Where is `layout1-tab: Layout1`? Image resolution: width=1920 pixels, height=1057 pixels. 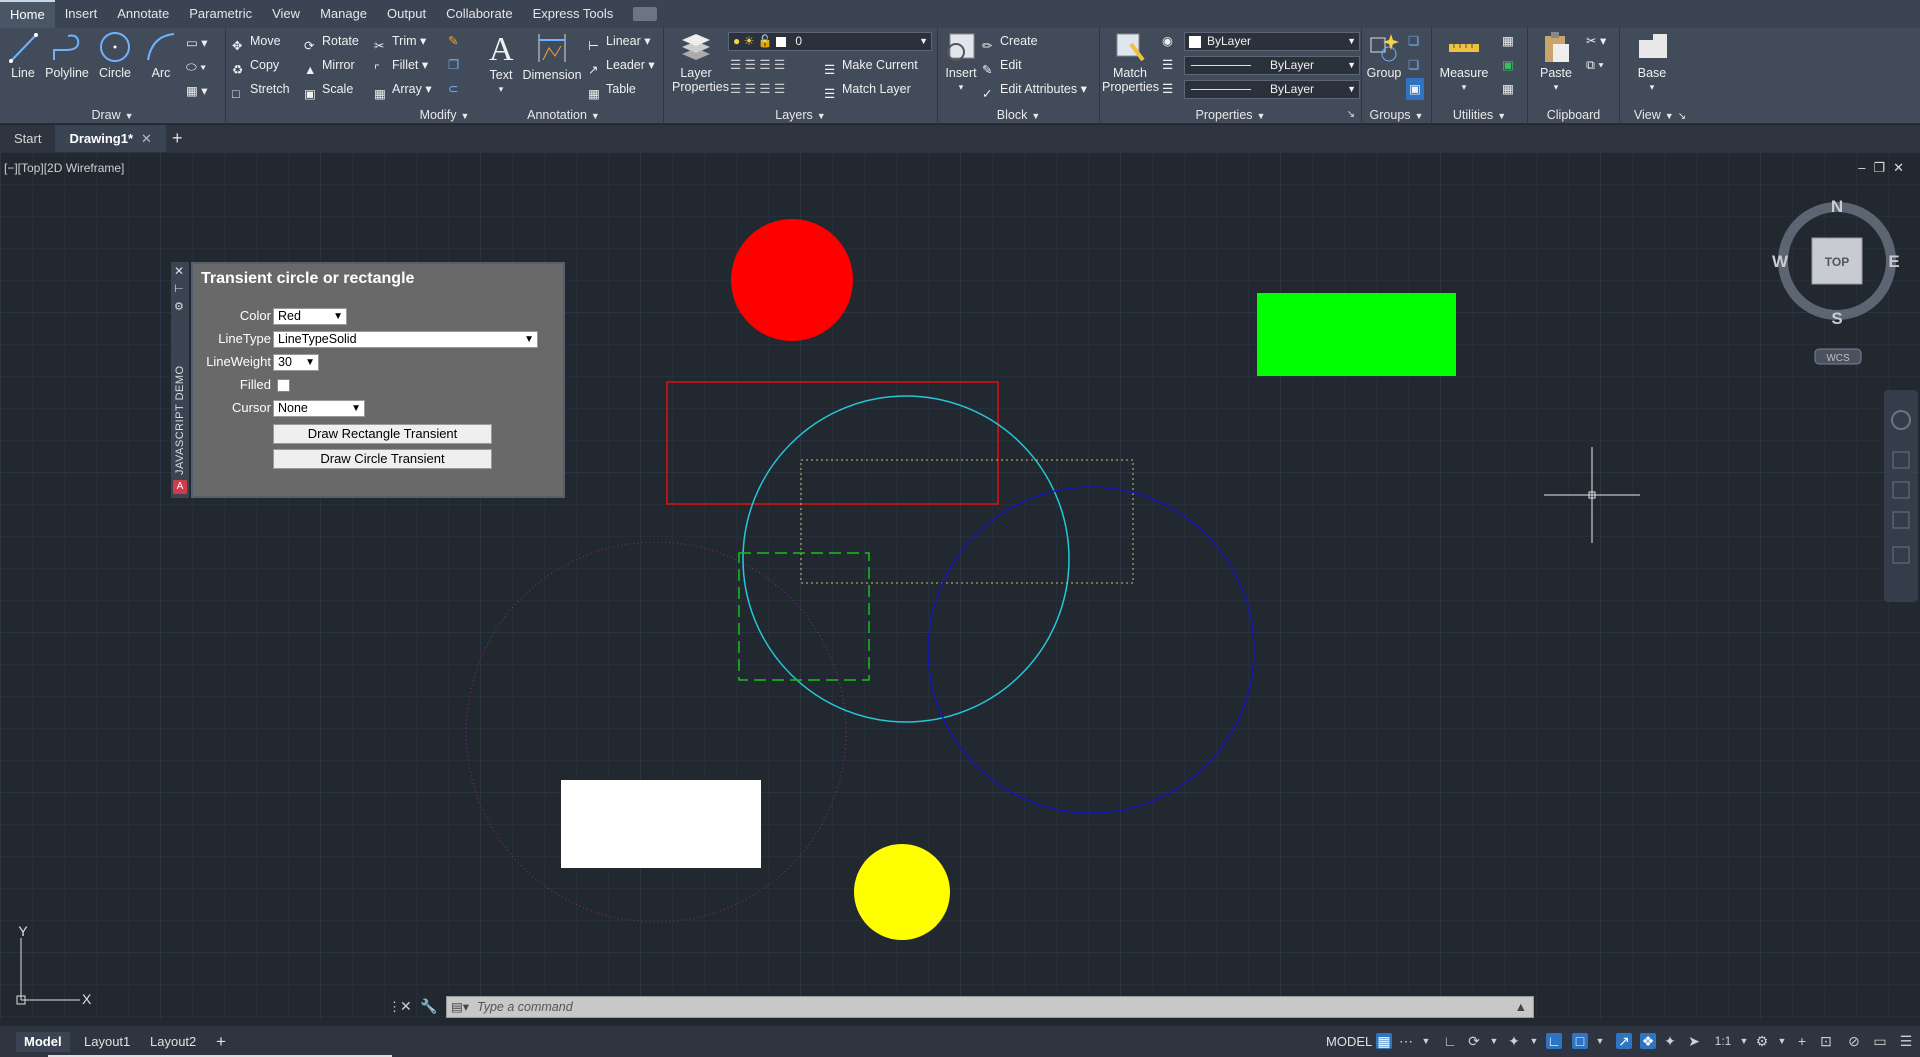
layout1-tab: Layout1 is located at coordinates (107, 1042).